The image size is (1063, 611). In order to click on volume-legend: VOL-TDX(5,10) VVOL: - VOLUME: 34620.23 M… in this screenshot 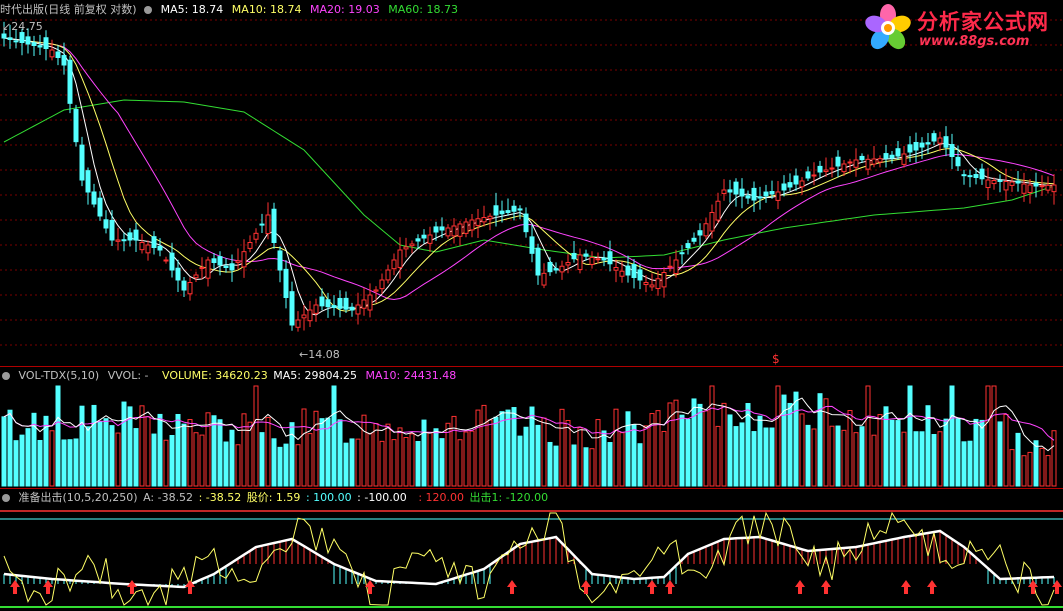, I will do `click(230, 376)`.